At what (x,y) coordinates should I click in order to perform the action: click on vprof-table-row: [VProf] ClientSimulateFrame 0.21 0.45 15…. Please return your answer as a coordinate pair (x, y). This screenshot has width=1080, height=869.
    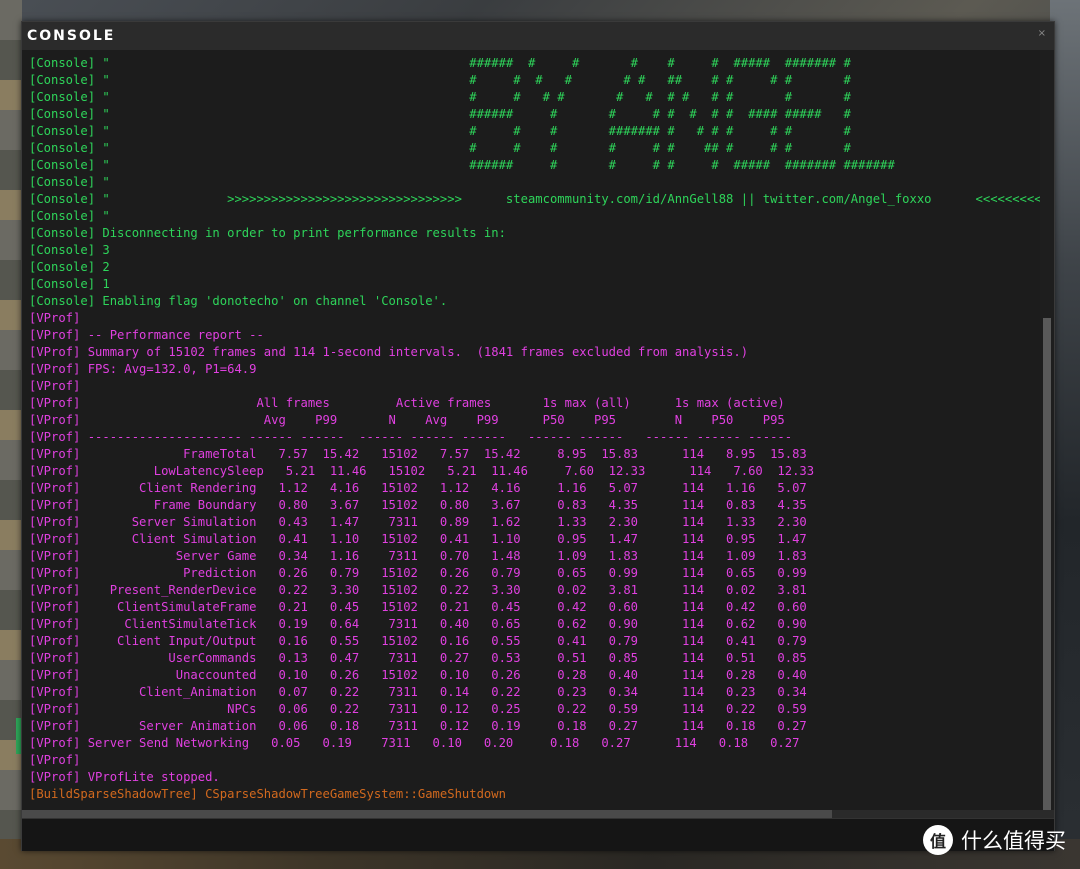
    Looking at the image, I should click on (418, 607).